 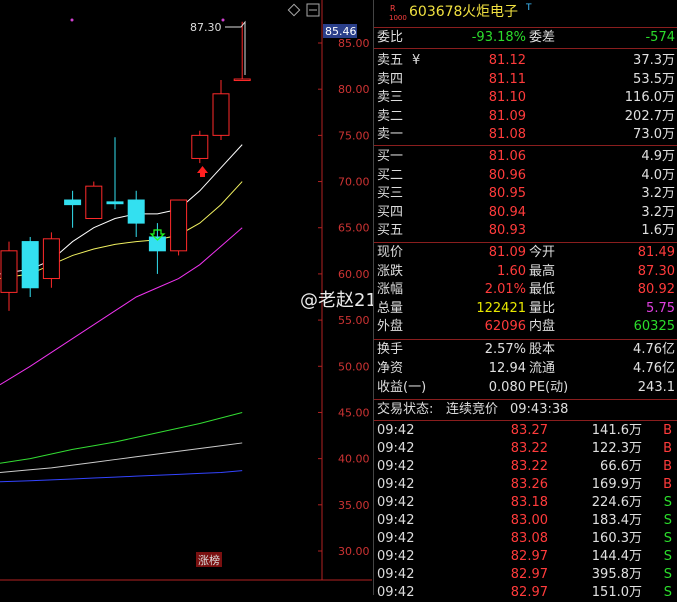 I want to click on buy-volume: 1.6万, so click(x=658, y=231).